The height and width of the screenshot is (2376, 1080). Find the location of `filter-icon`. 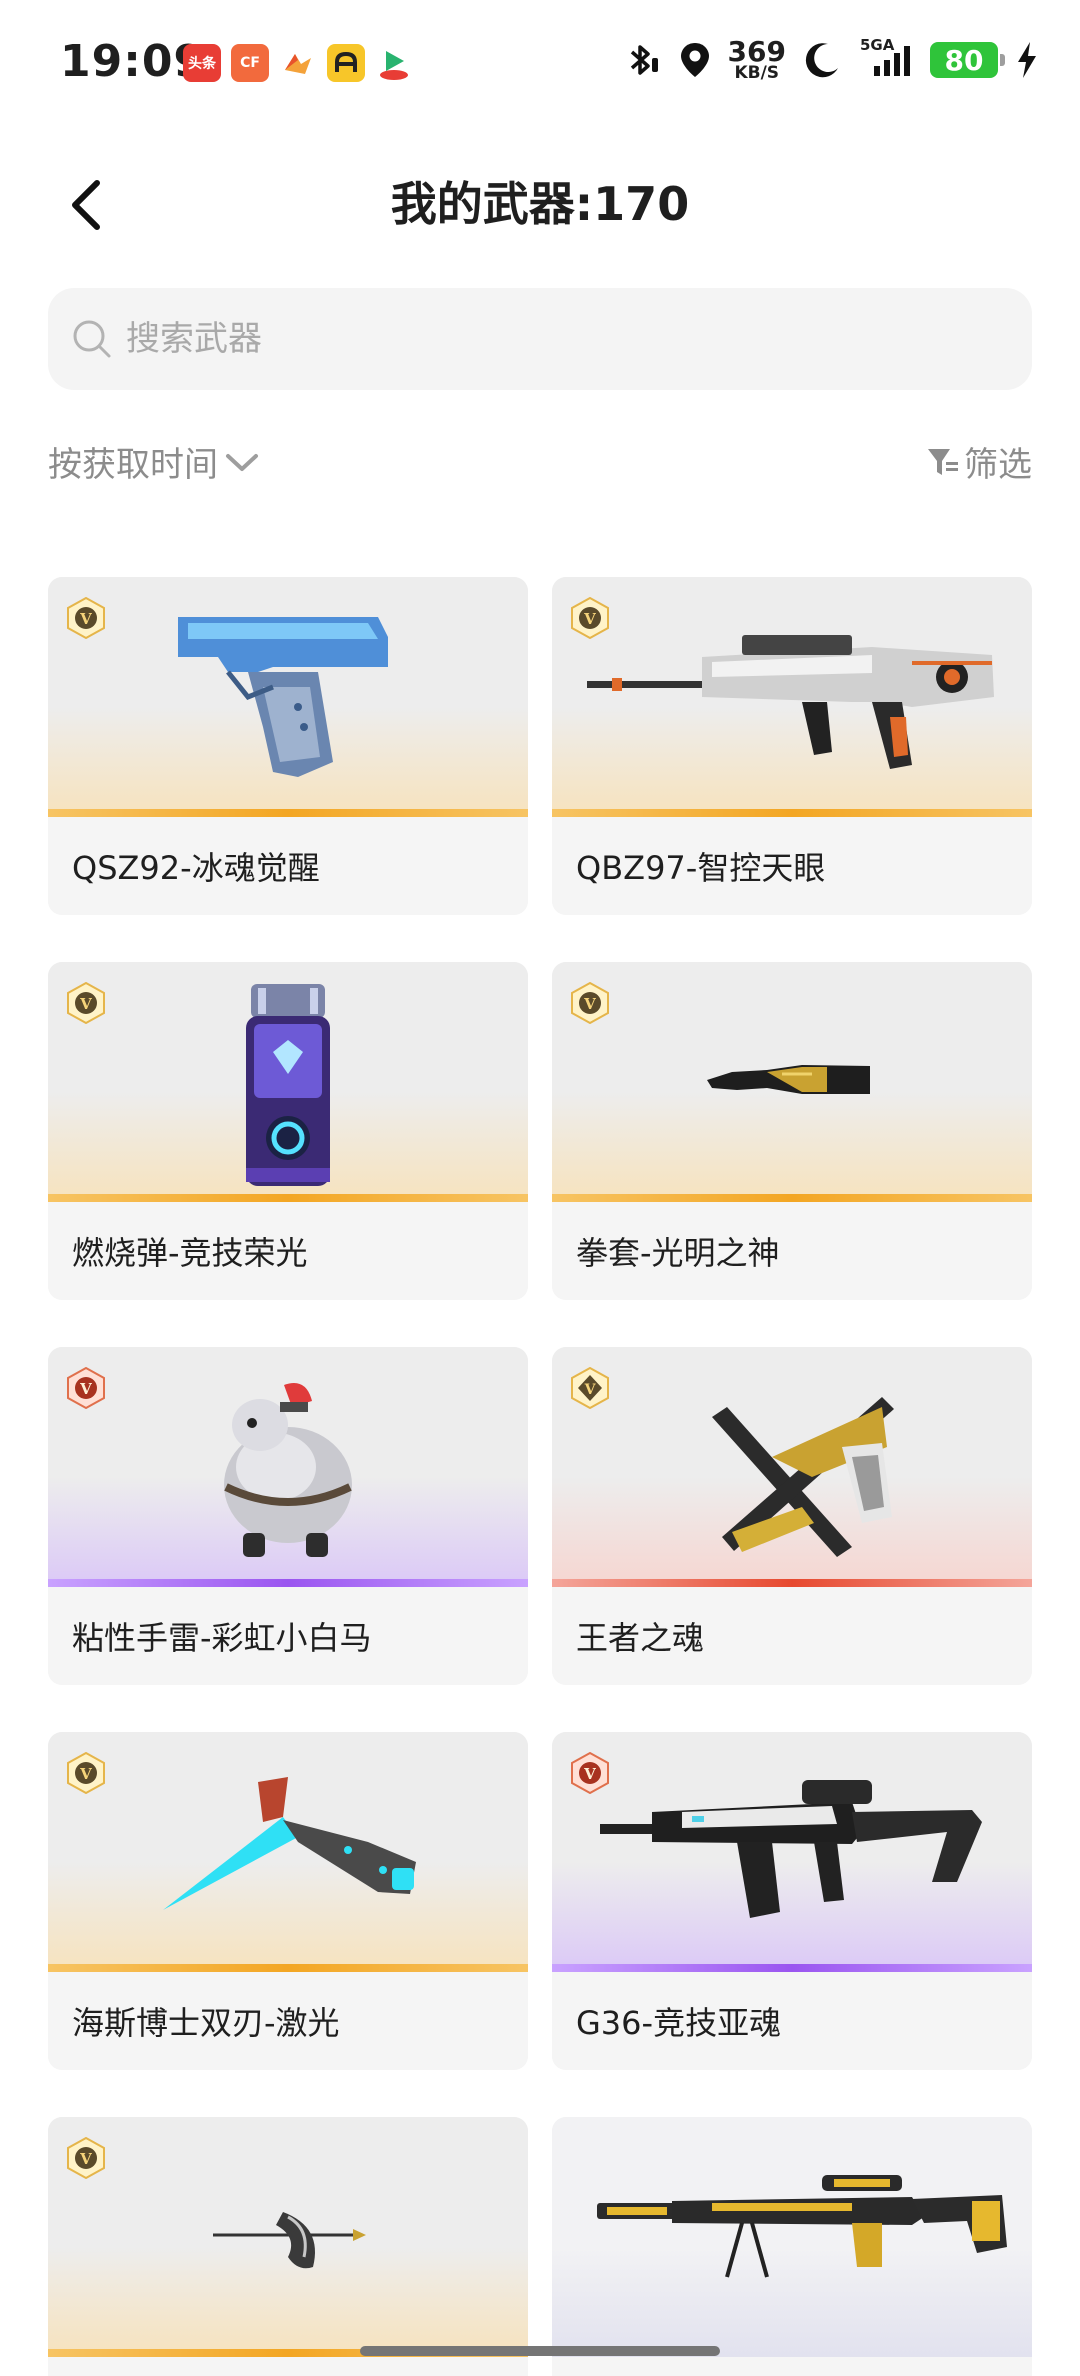

filter-icon is located at coordinates (943, 461).